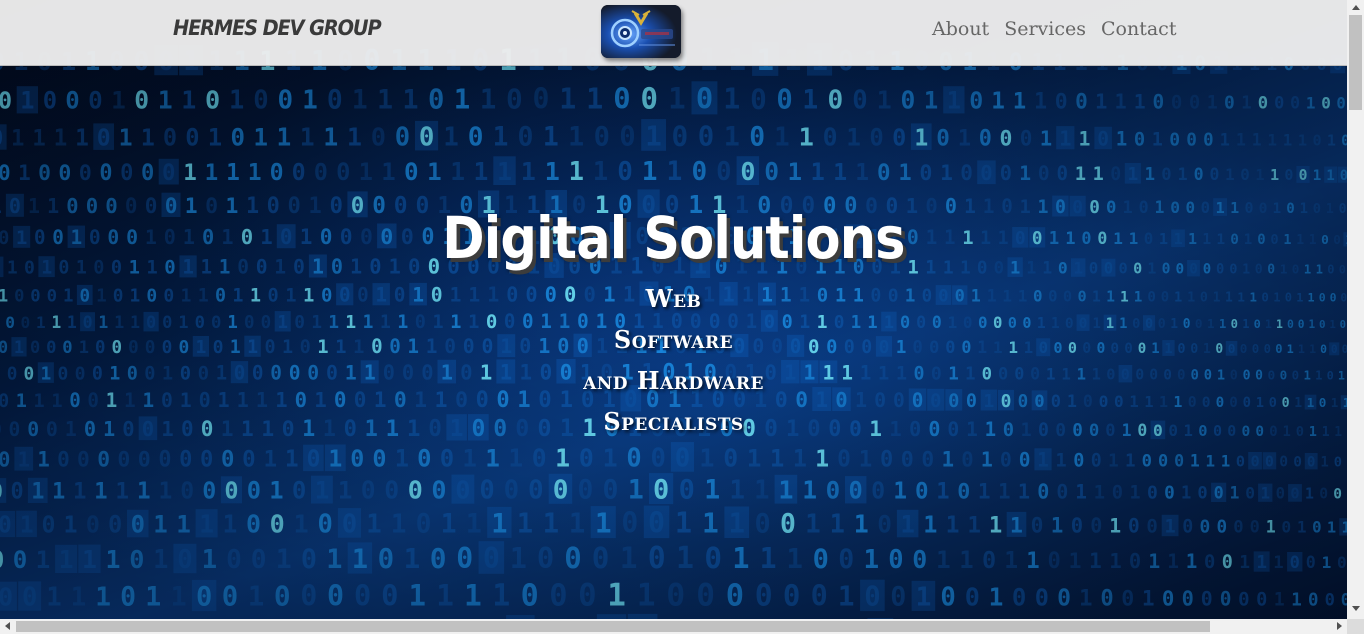  Describe the element at coordinates (1339, 626) in the screenshot. I see `scroll-right-arrow-icon` at that location.